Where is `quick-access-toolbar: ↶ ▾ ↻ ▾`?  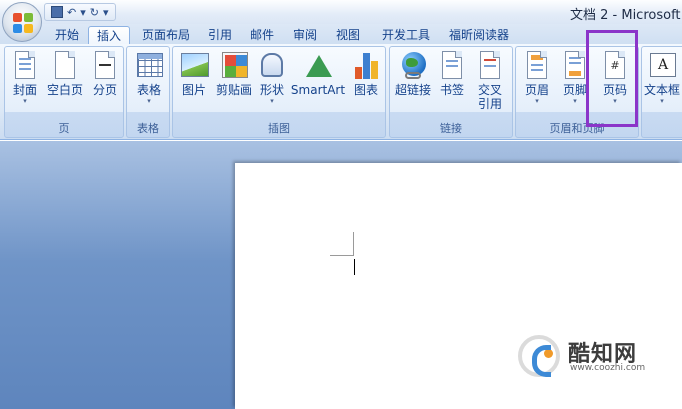 quick-access-toolbar: ↶ ▾ ↻ ▾ is located at coordinates (80, 12).